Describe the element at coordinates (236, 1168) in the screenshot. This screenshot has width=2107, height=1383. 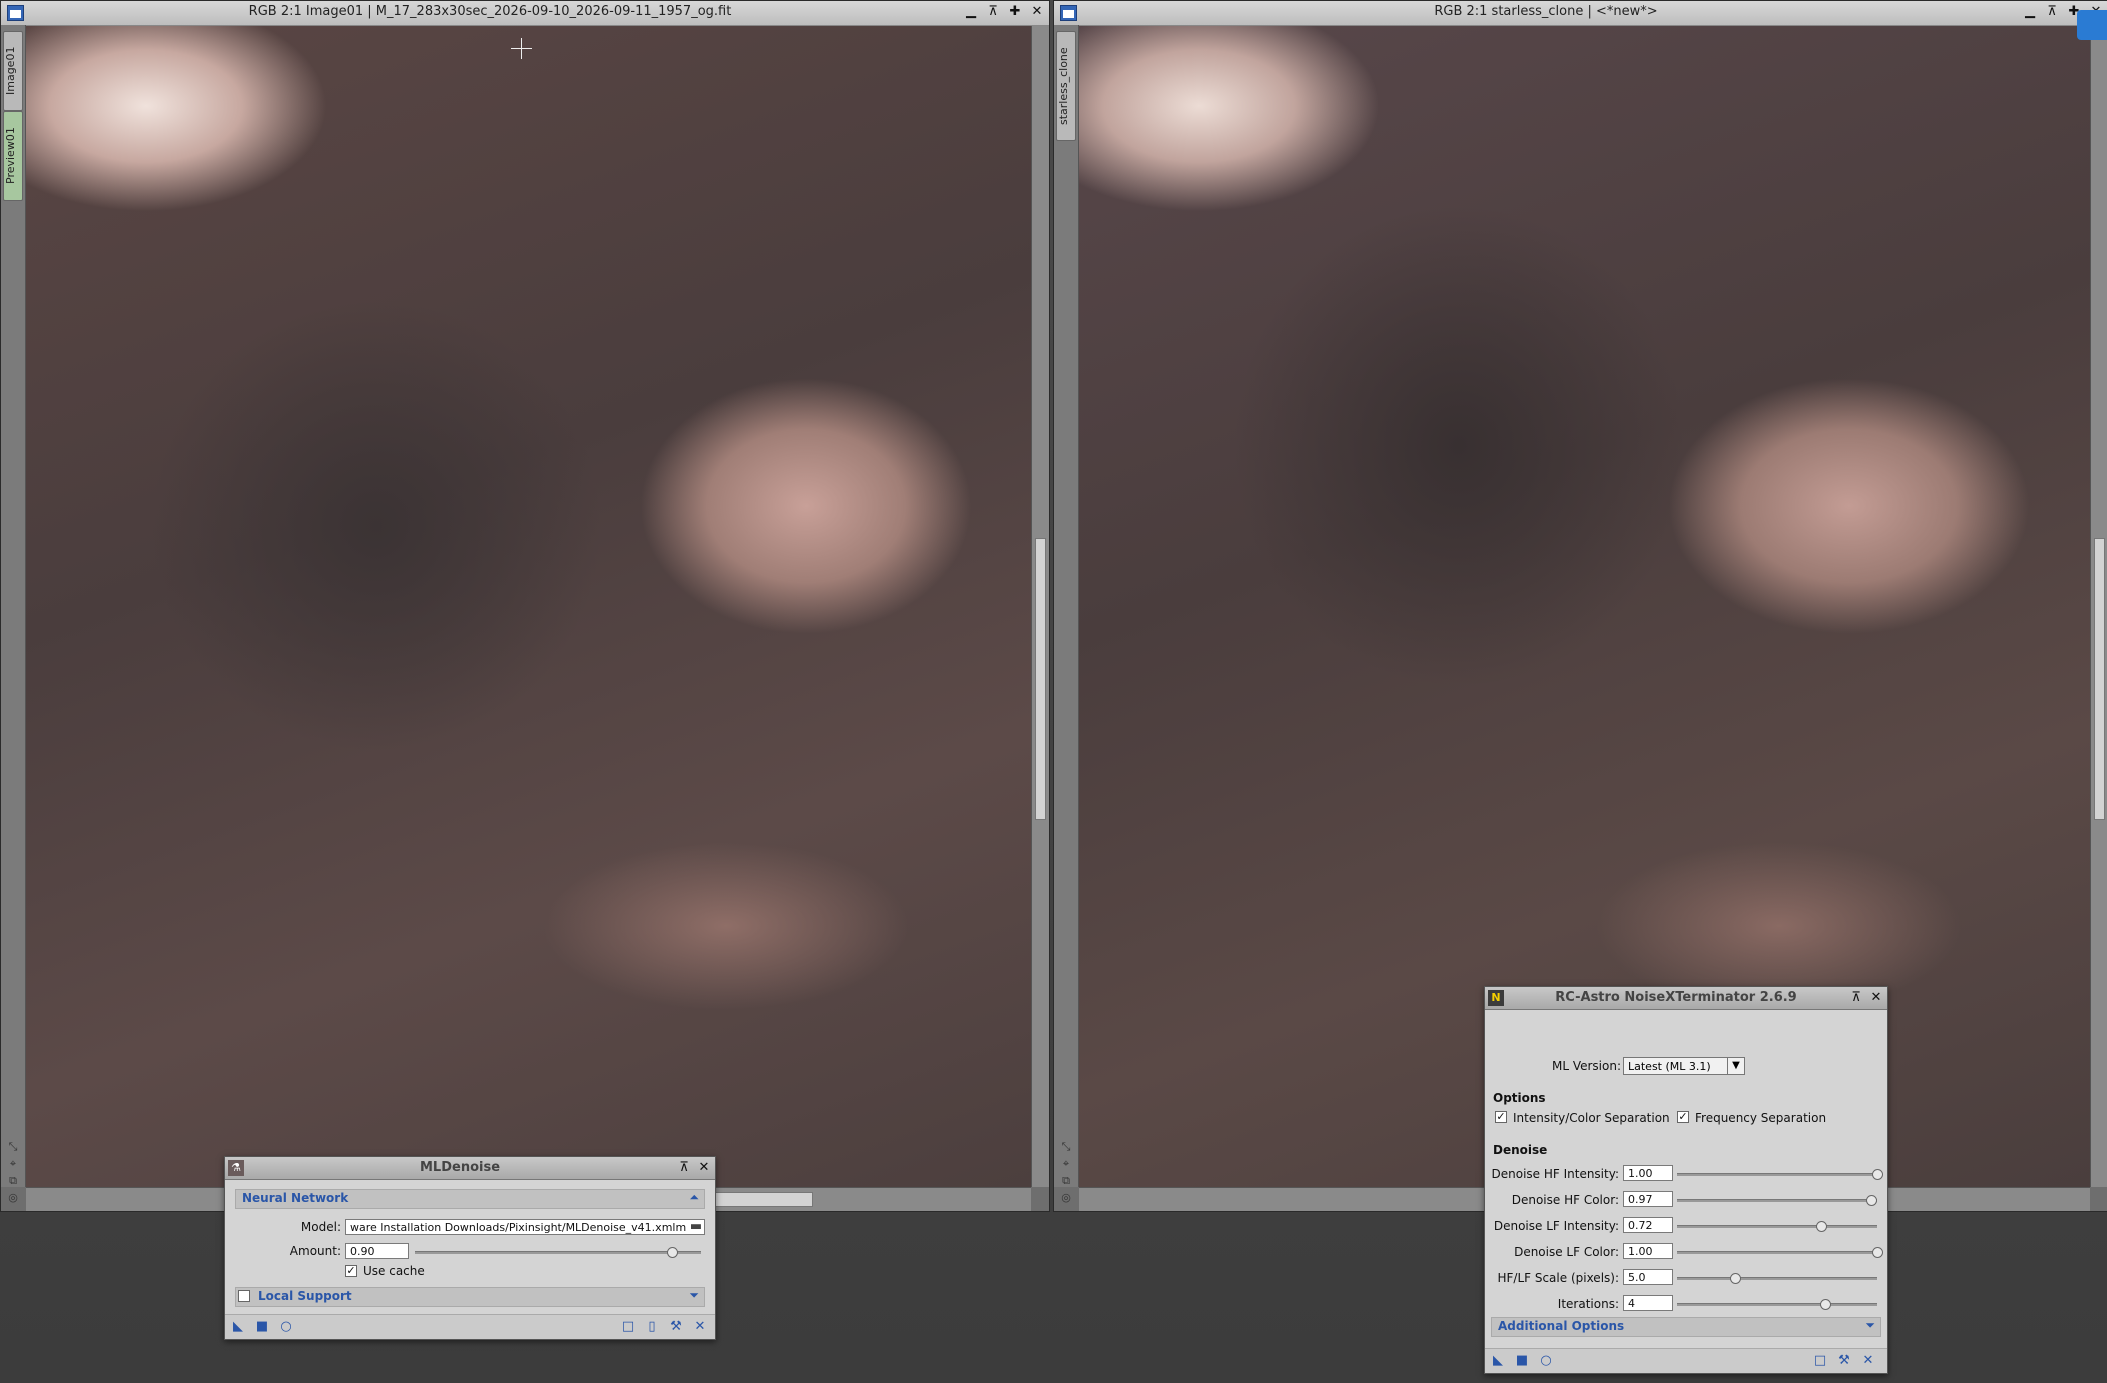
I see `script-icon: ⚗` at that location.